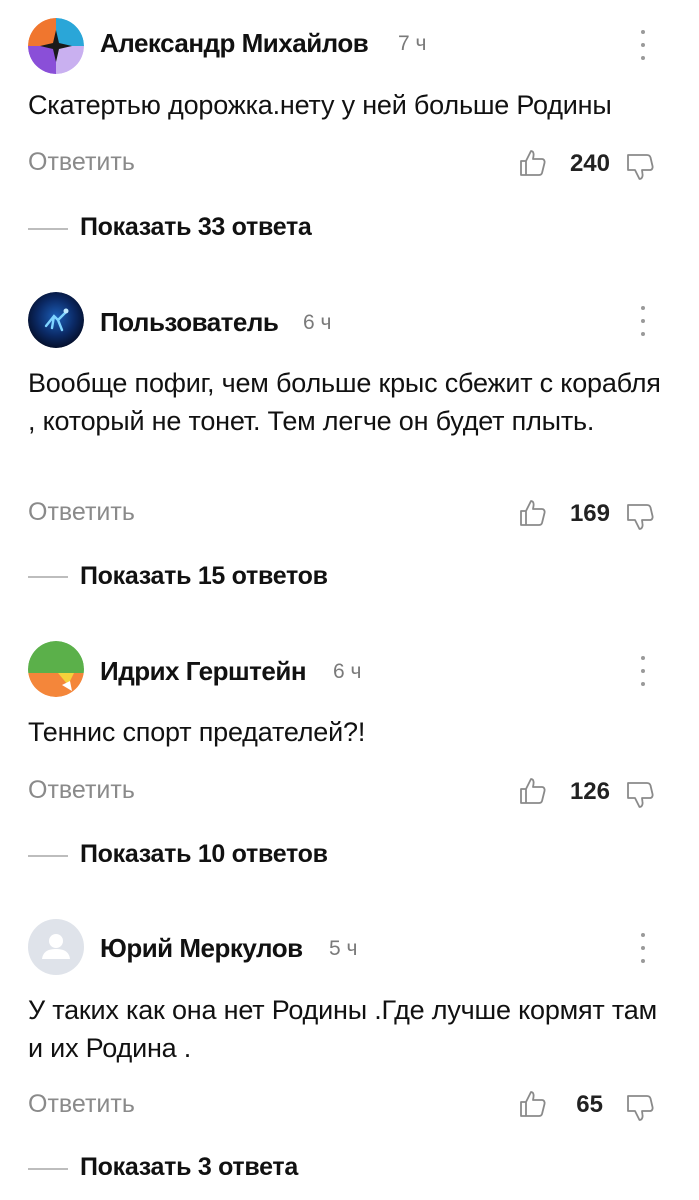 This screenshot has width=699, height=1200. What do you see at coordinates (203, 671) in the screenshot?
I see `author-name: Идрих Герштейн` at bounding box center [203, 671].